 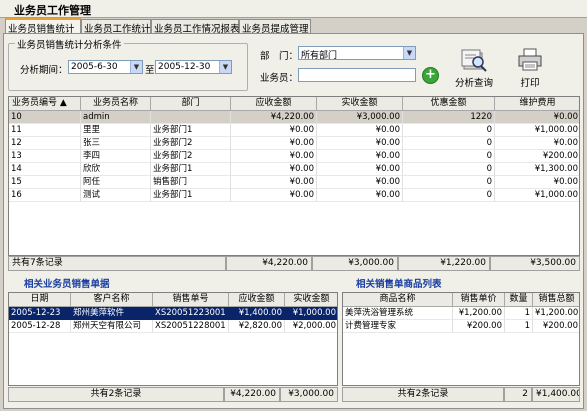 I want to click on table-cell: 阿任, so click(x=116, y=182).